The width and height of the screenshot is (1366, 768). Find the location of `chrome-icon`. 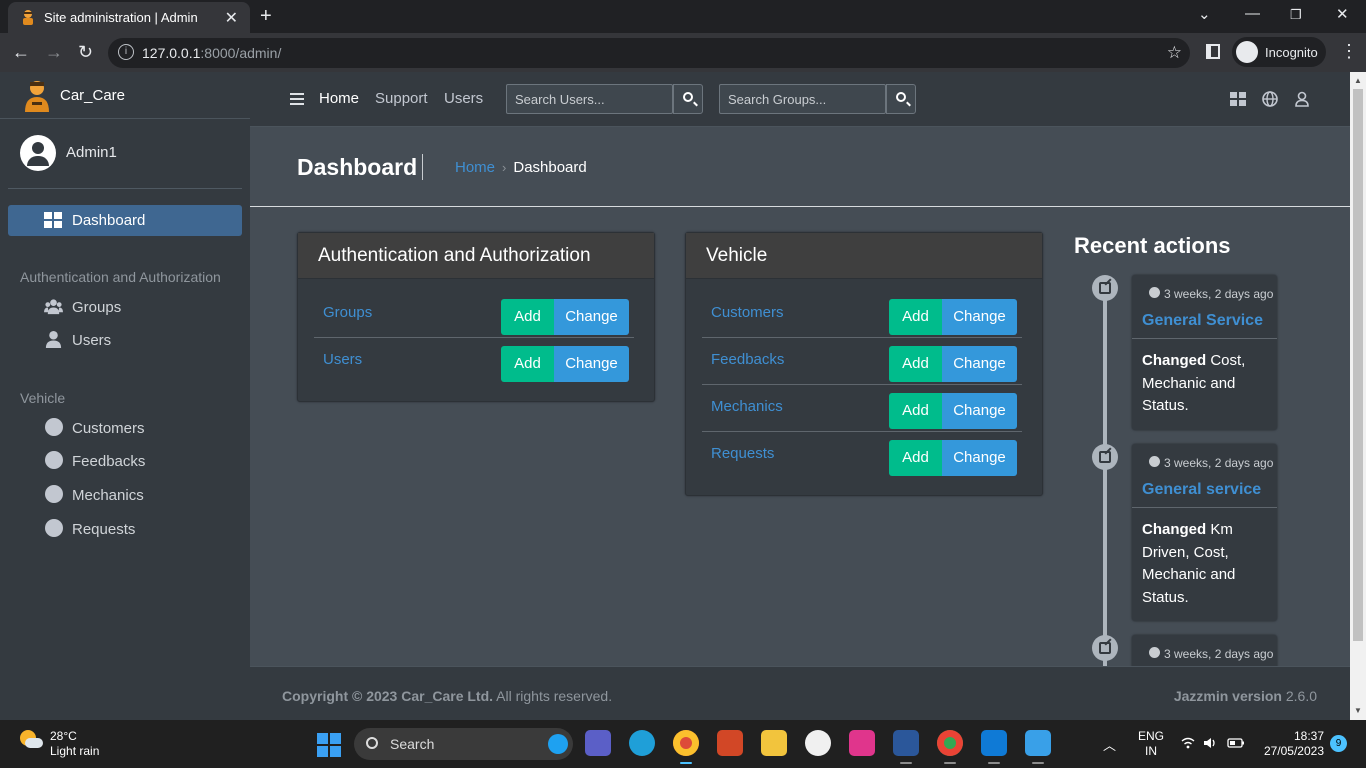

chrome-icon is located at coordinates (686, 743).